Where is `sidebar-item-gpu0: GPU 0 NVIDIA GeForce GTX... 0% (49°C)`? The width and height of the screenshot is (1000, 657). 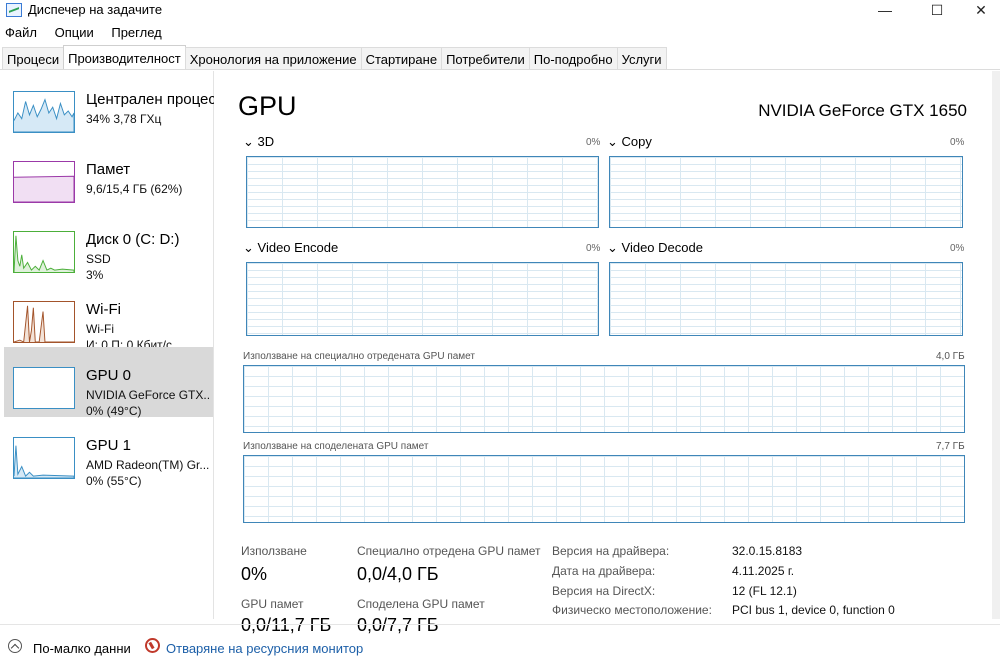 sidebar-item-gpu0: GPU 0 NVIDIA GeForce GTX... 0% (49°C) is located at coordinates (108, 382).